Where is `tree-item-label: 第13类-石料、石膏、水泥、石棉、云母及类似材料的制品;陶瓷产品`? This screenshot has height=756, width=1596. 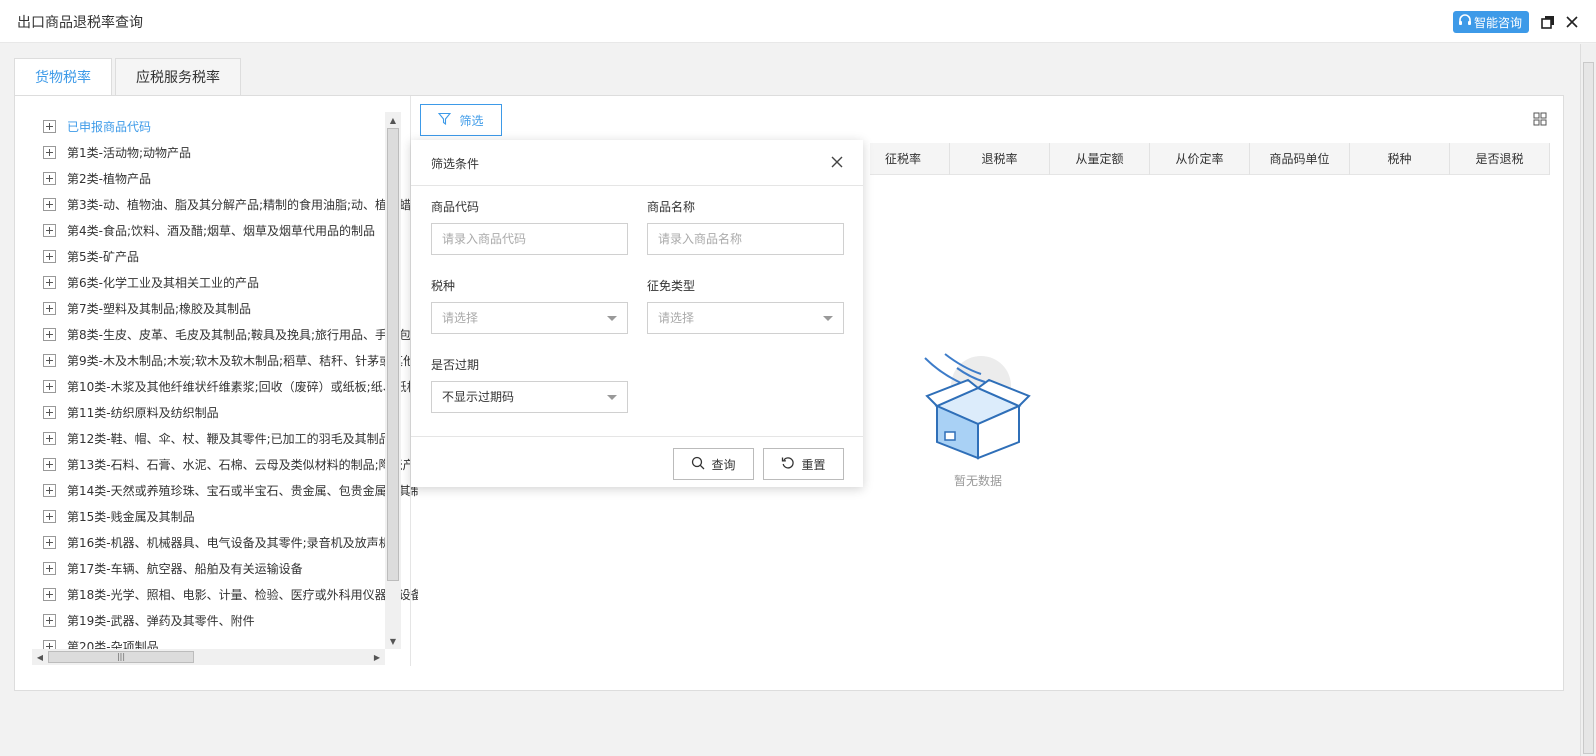 tree-item-label: 第13类-石料、石膏、水泥、石棉、云母及类似材料的制品;陶瓷产品 is located at coordinates (242, 464).